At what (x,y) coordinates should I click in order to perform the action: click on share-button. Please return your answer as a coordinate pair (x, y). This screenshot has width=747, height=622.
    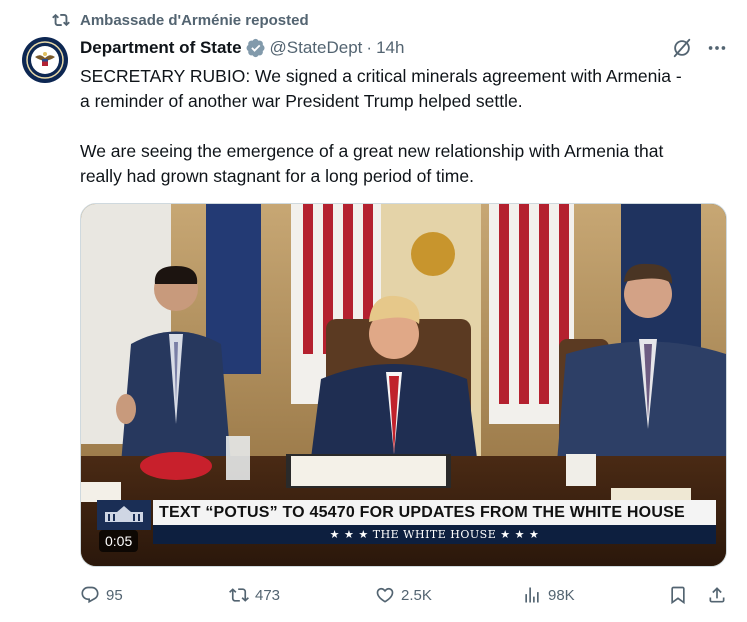
    Looking at the image, I should click on (717, 595).